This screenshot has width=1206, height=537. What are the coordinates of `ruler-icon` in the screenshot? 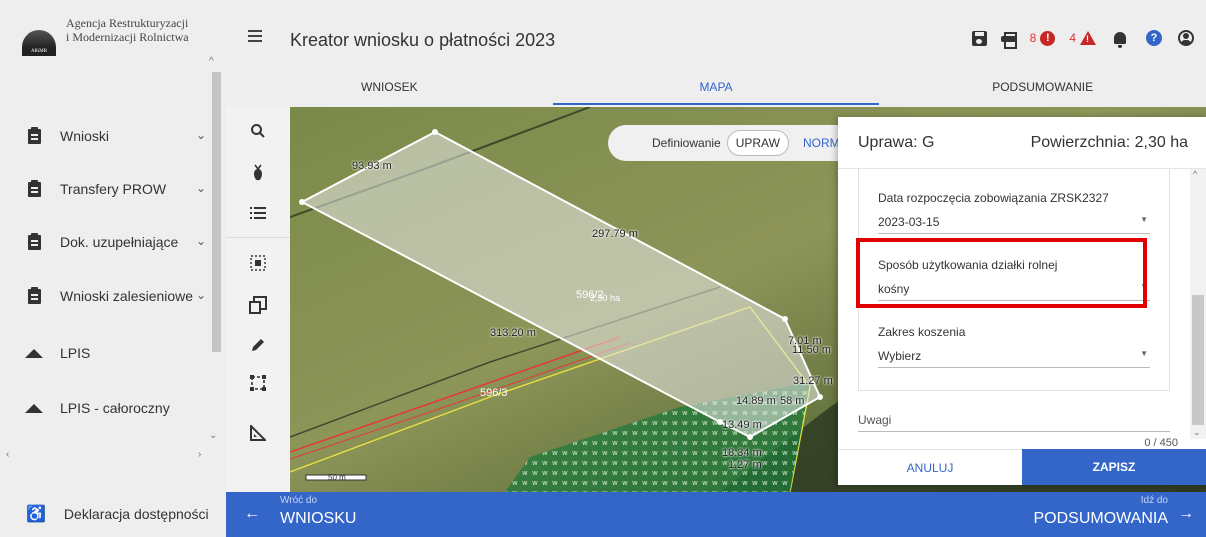 It's located at (258, 433).